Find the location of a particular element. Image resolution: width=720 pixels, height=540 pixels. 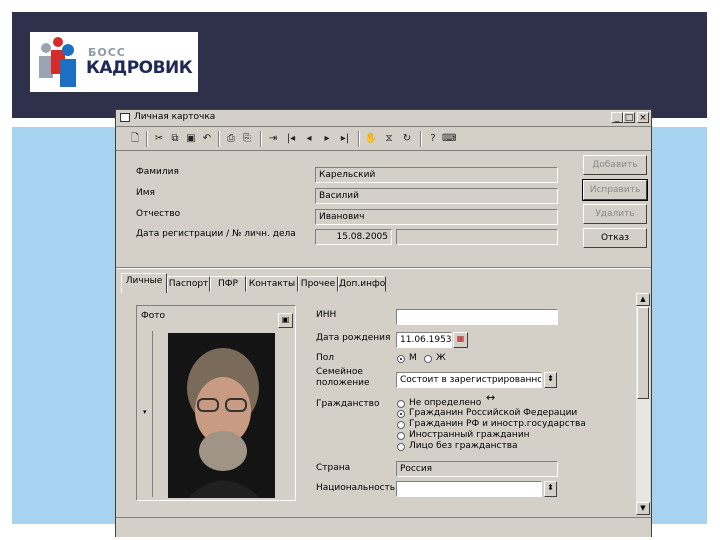

import-icon: ⇥ is located at coordinates (273, 138).